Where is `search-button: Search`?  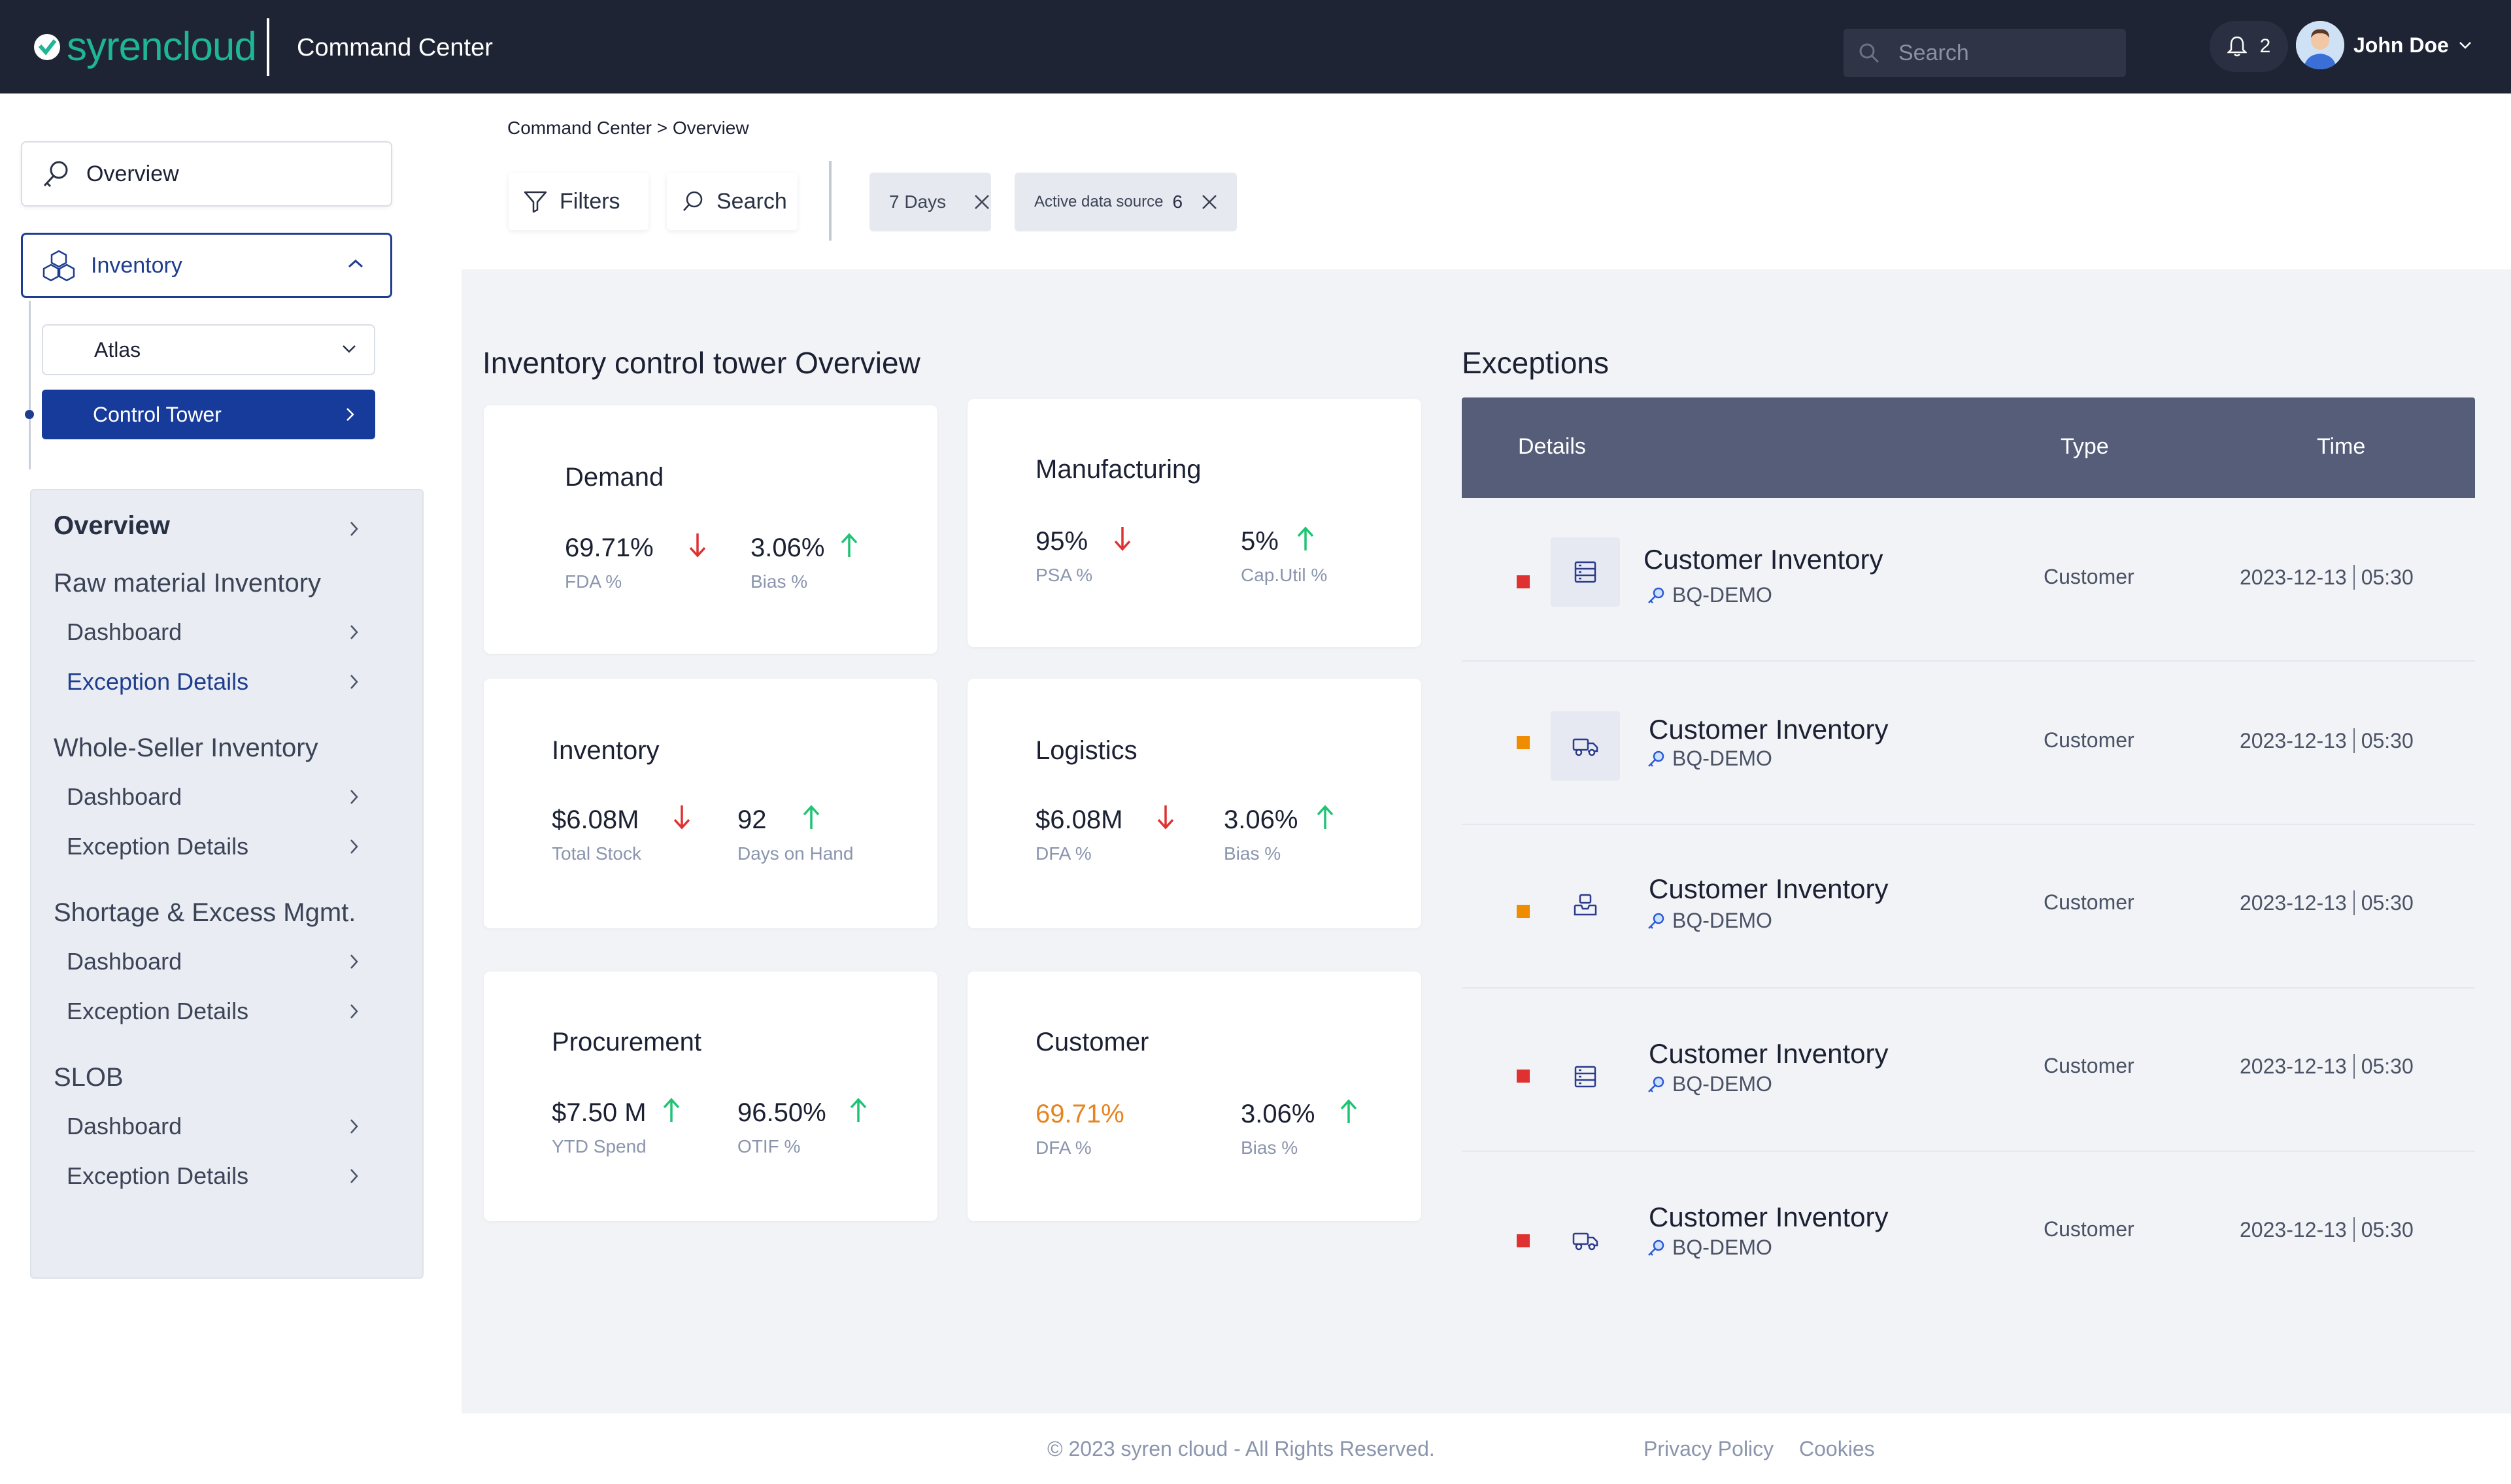 search-button: Search is located at coordinates (733, 201).